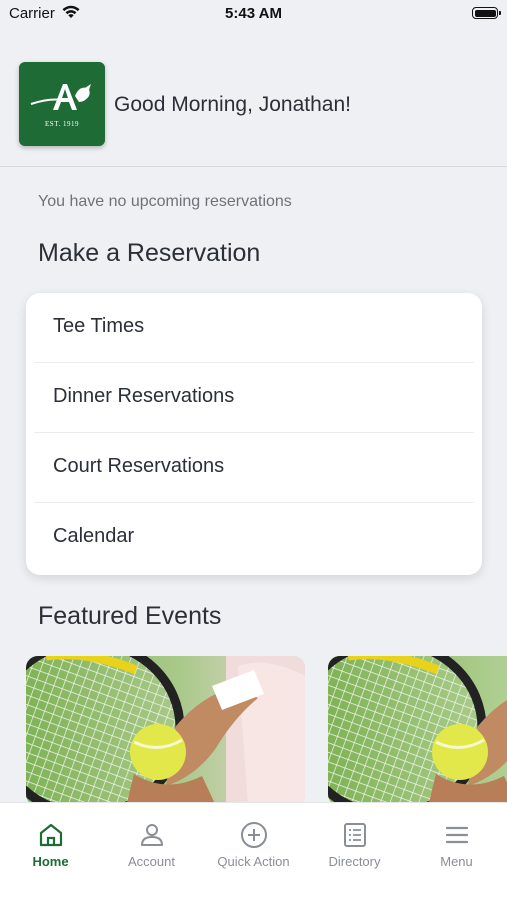  Describe the element at coordinates (94, 536) in the screenshot. I see `reservation-item-label: Calendar` at that location.